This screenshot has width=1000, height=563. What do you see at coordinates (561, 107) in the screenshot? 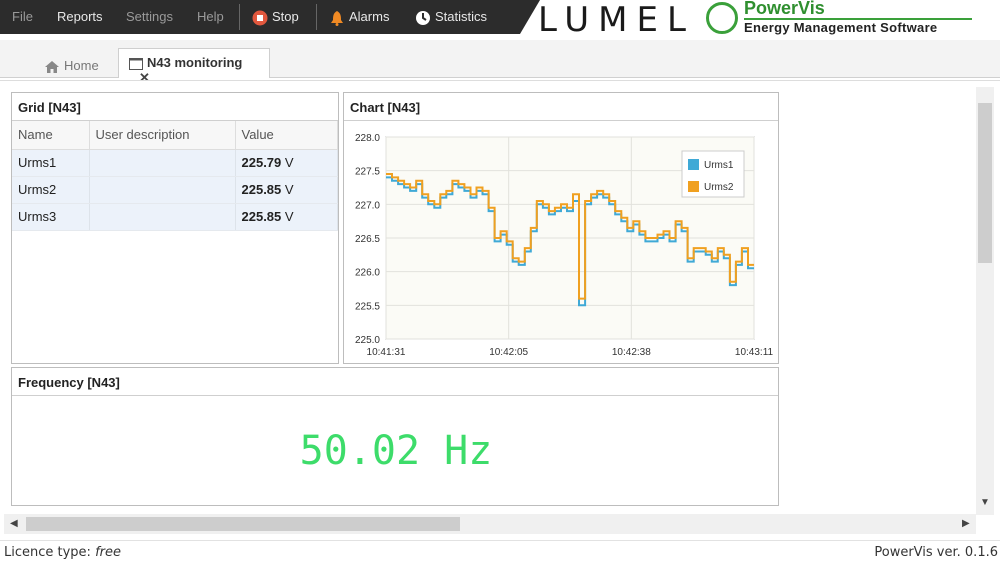
I see `chart-panel-title: Chart [N43]` at bounding box center [561, 107].